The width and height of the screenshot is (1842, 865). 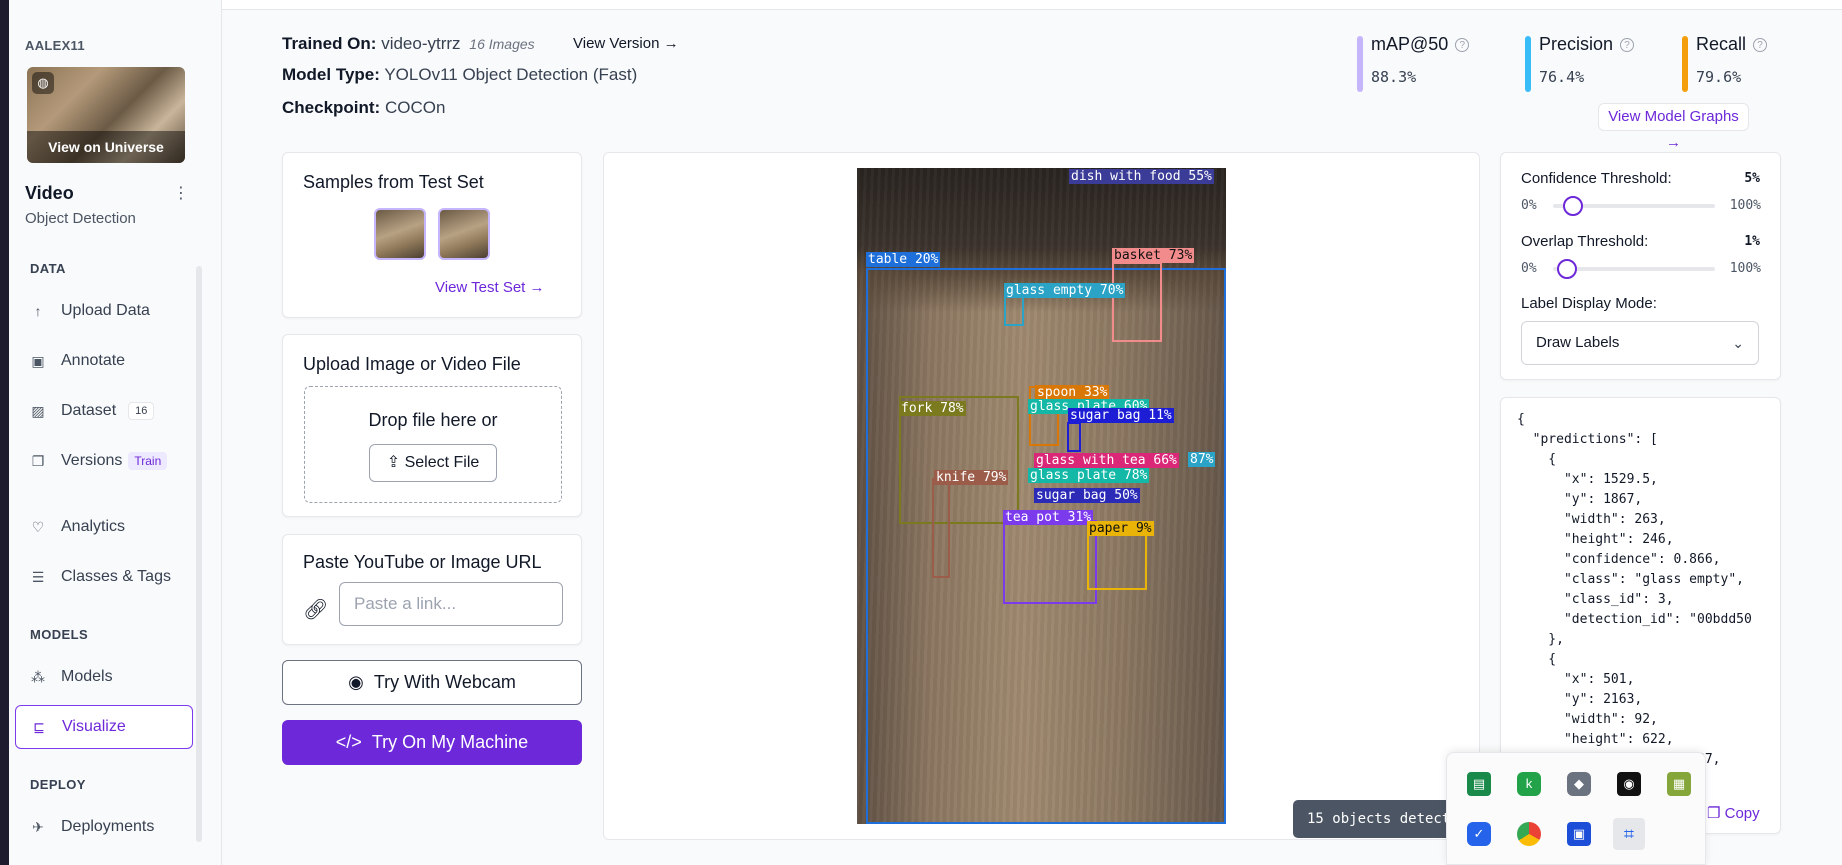 What do you see at coordinates (1410, 44) in the screenshot?
I see `metric-name: mAP@50` at bounding box center [1410, 44].